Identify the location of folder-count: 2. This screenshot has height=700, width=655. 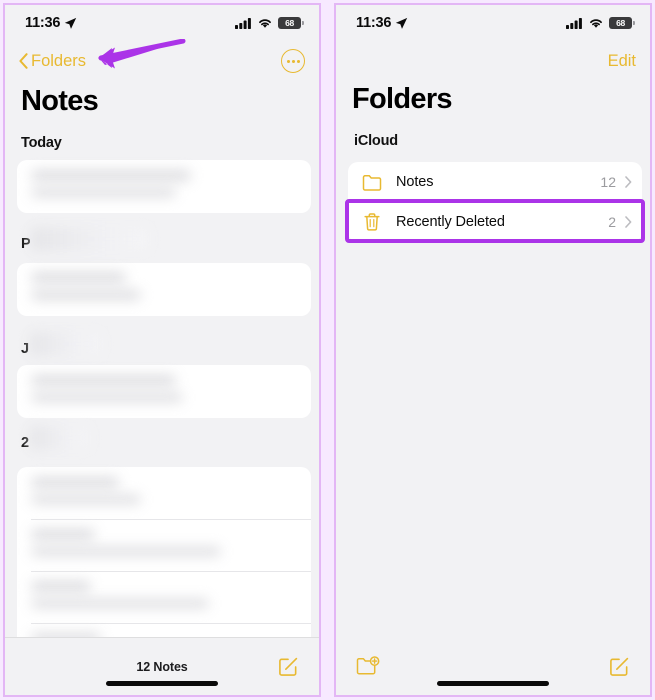
(612, 222).